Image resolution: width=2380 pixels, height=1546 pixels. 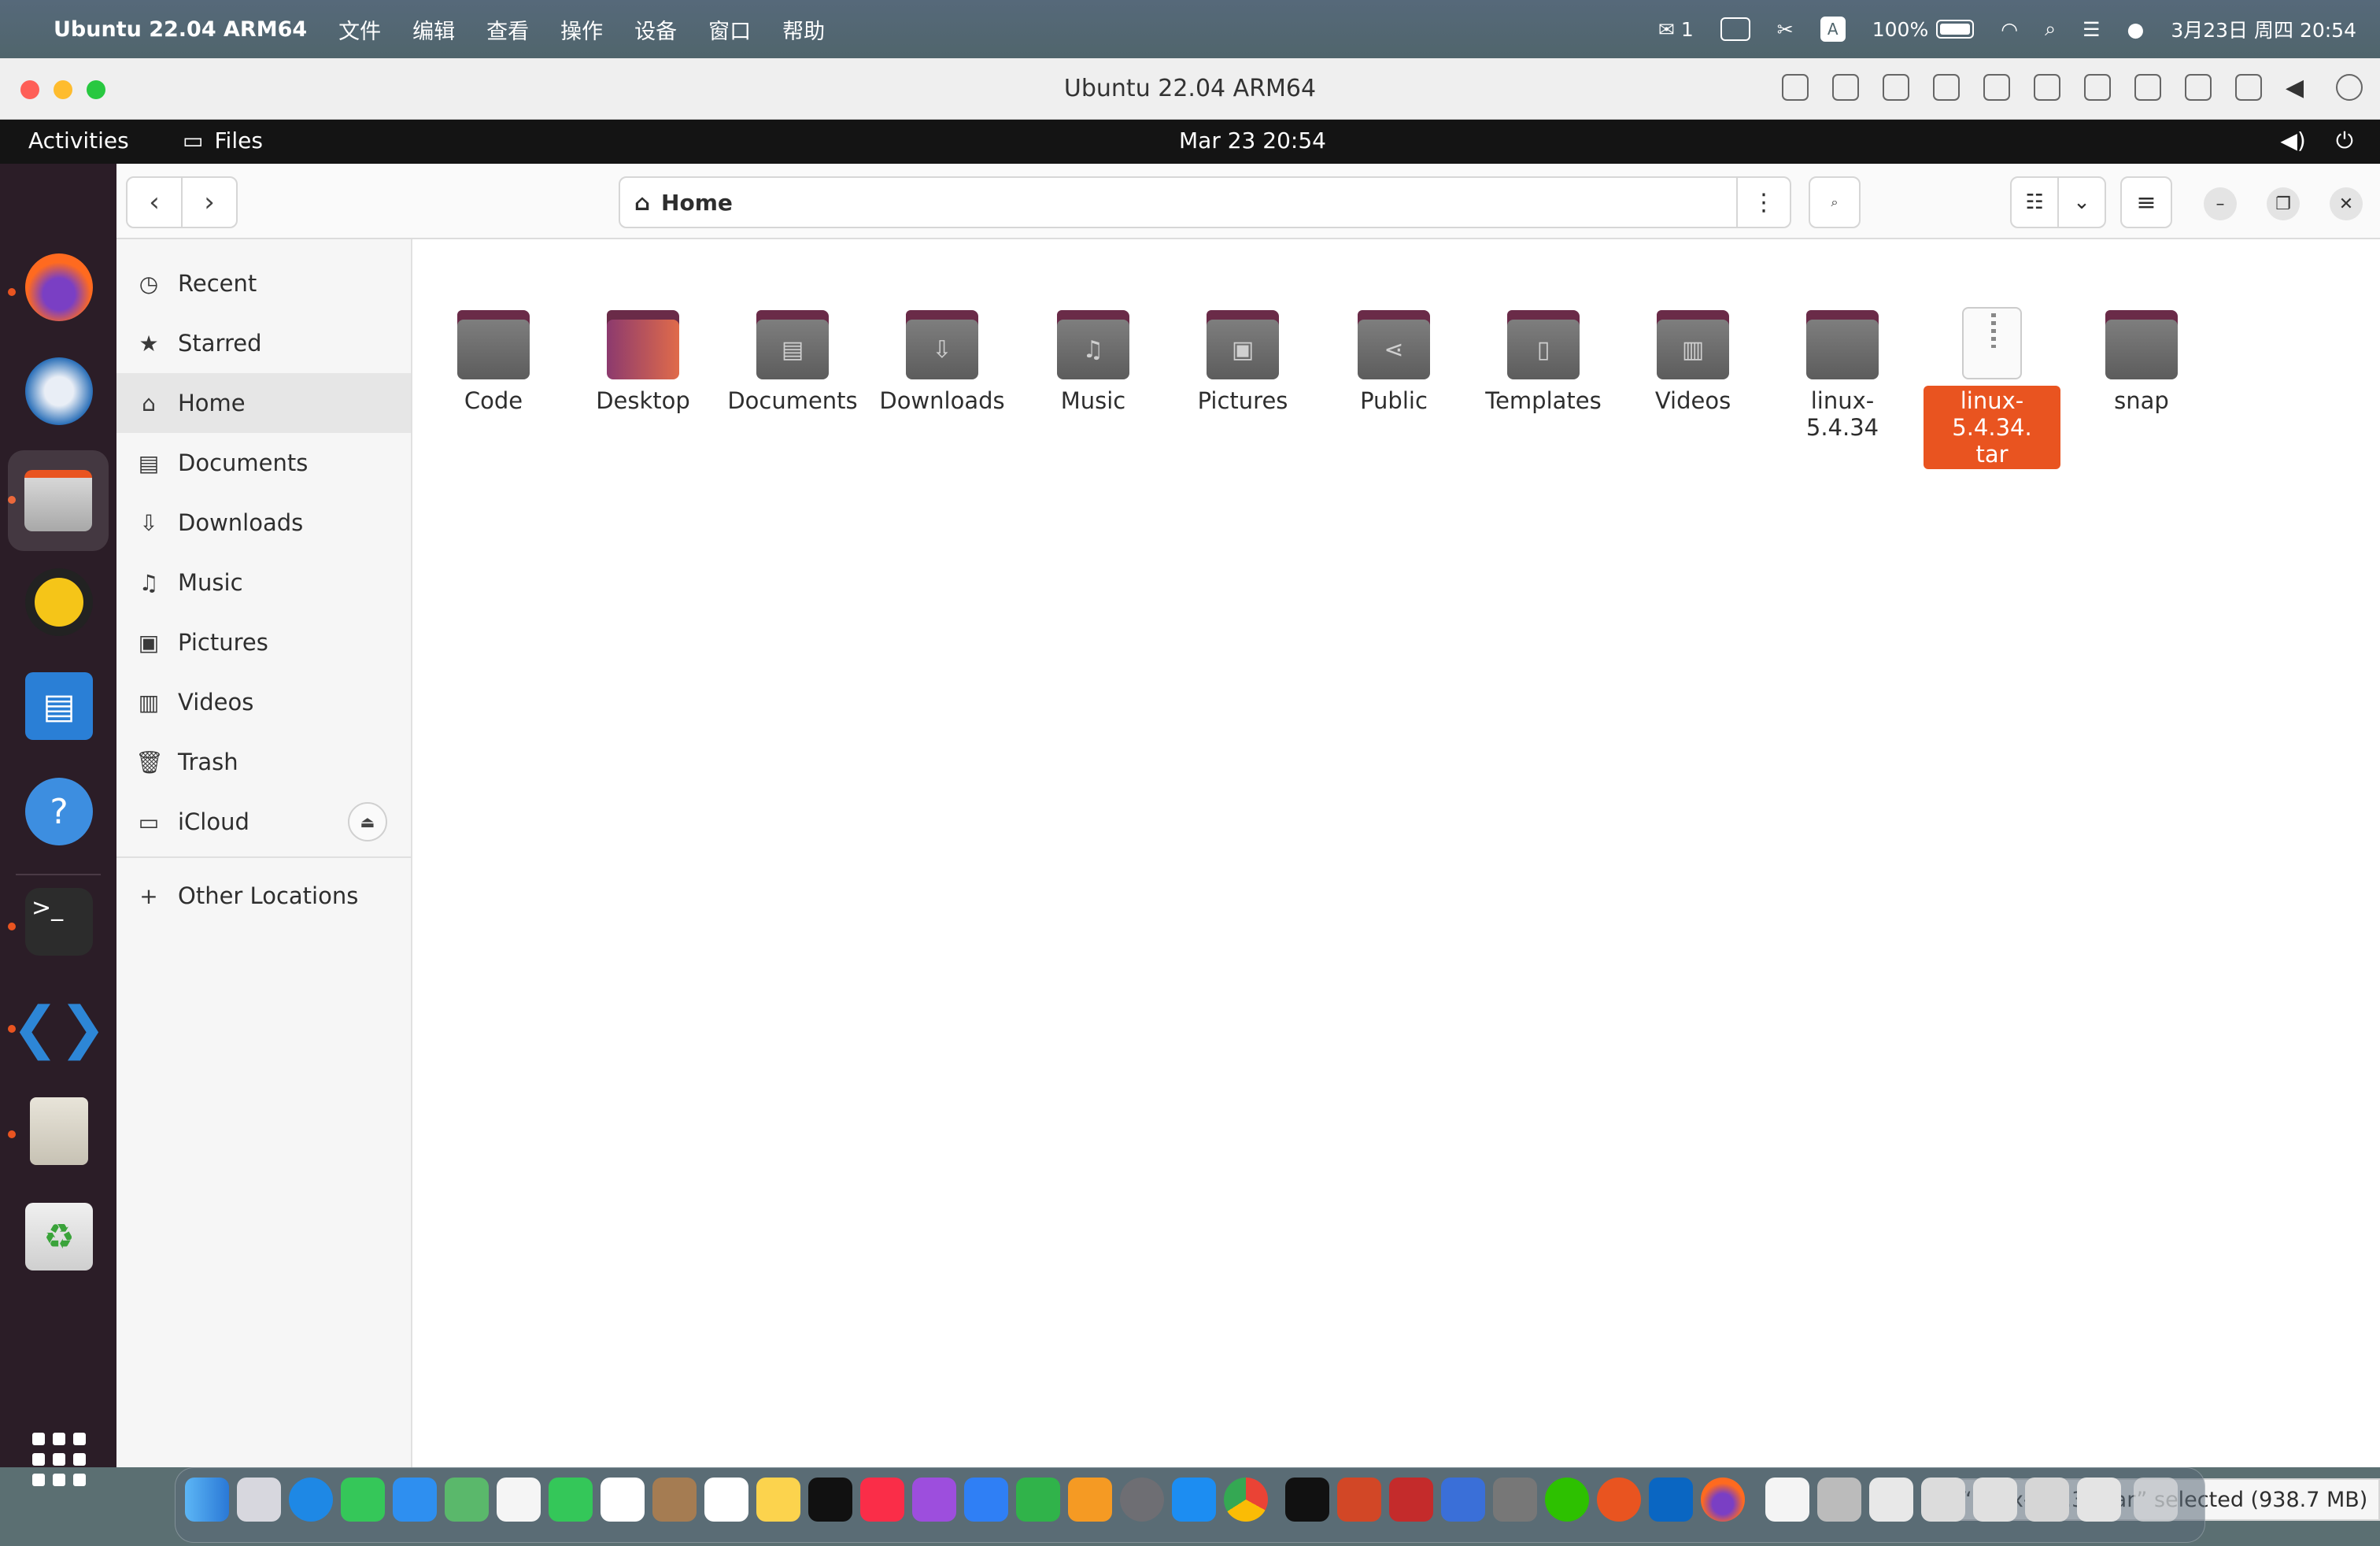 What do you see at coordinates (1567, 1500) in the screenshot?
I see `wechat-icon` at bounding box center [1567, 1500].